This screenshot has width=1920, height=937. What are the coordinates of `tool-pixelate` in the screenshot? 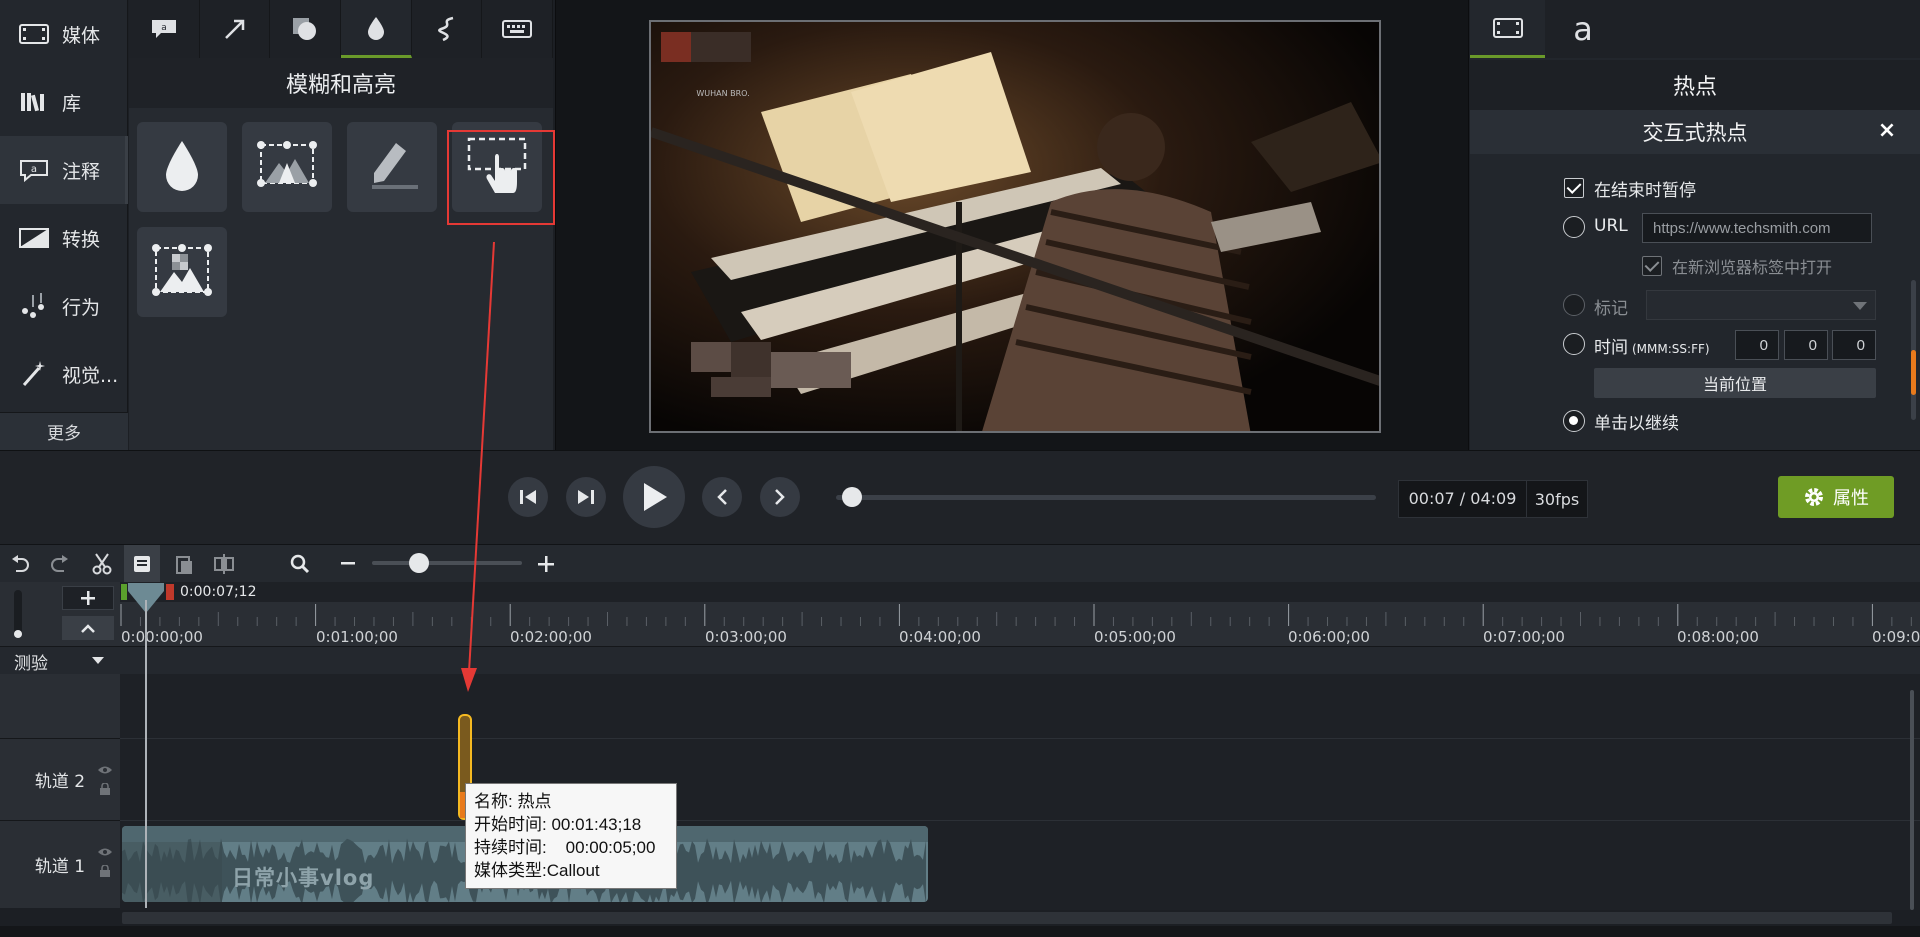 It's located at (182, 272).